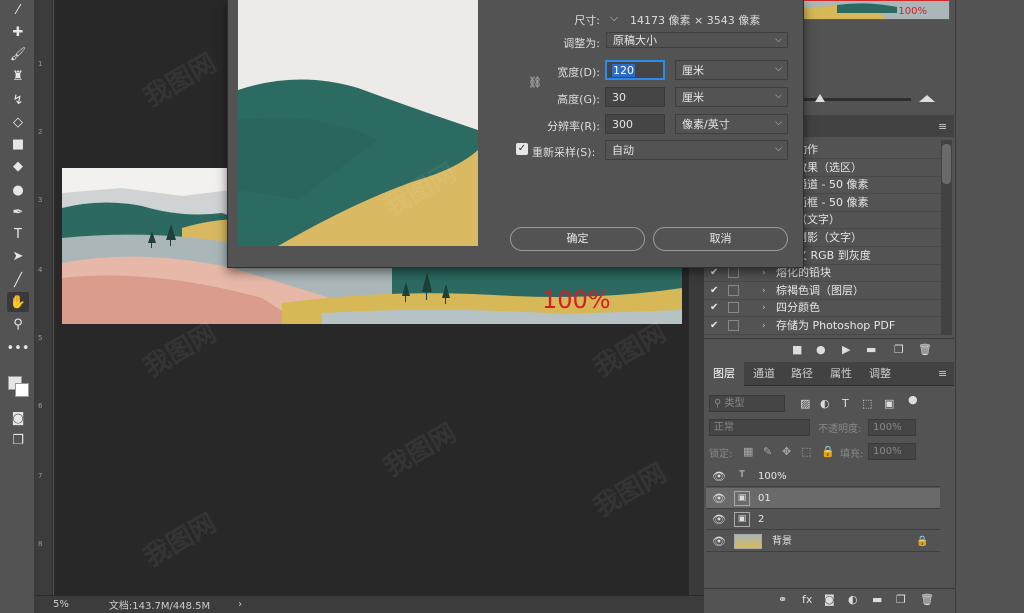  What do you see at coordinates (696, 150) in the screenshot?
I see `resample-select: 自动 ⌵` at bounding box center [696, 150].